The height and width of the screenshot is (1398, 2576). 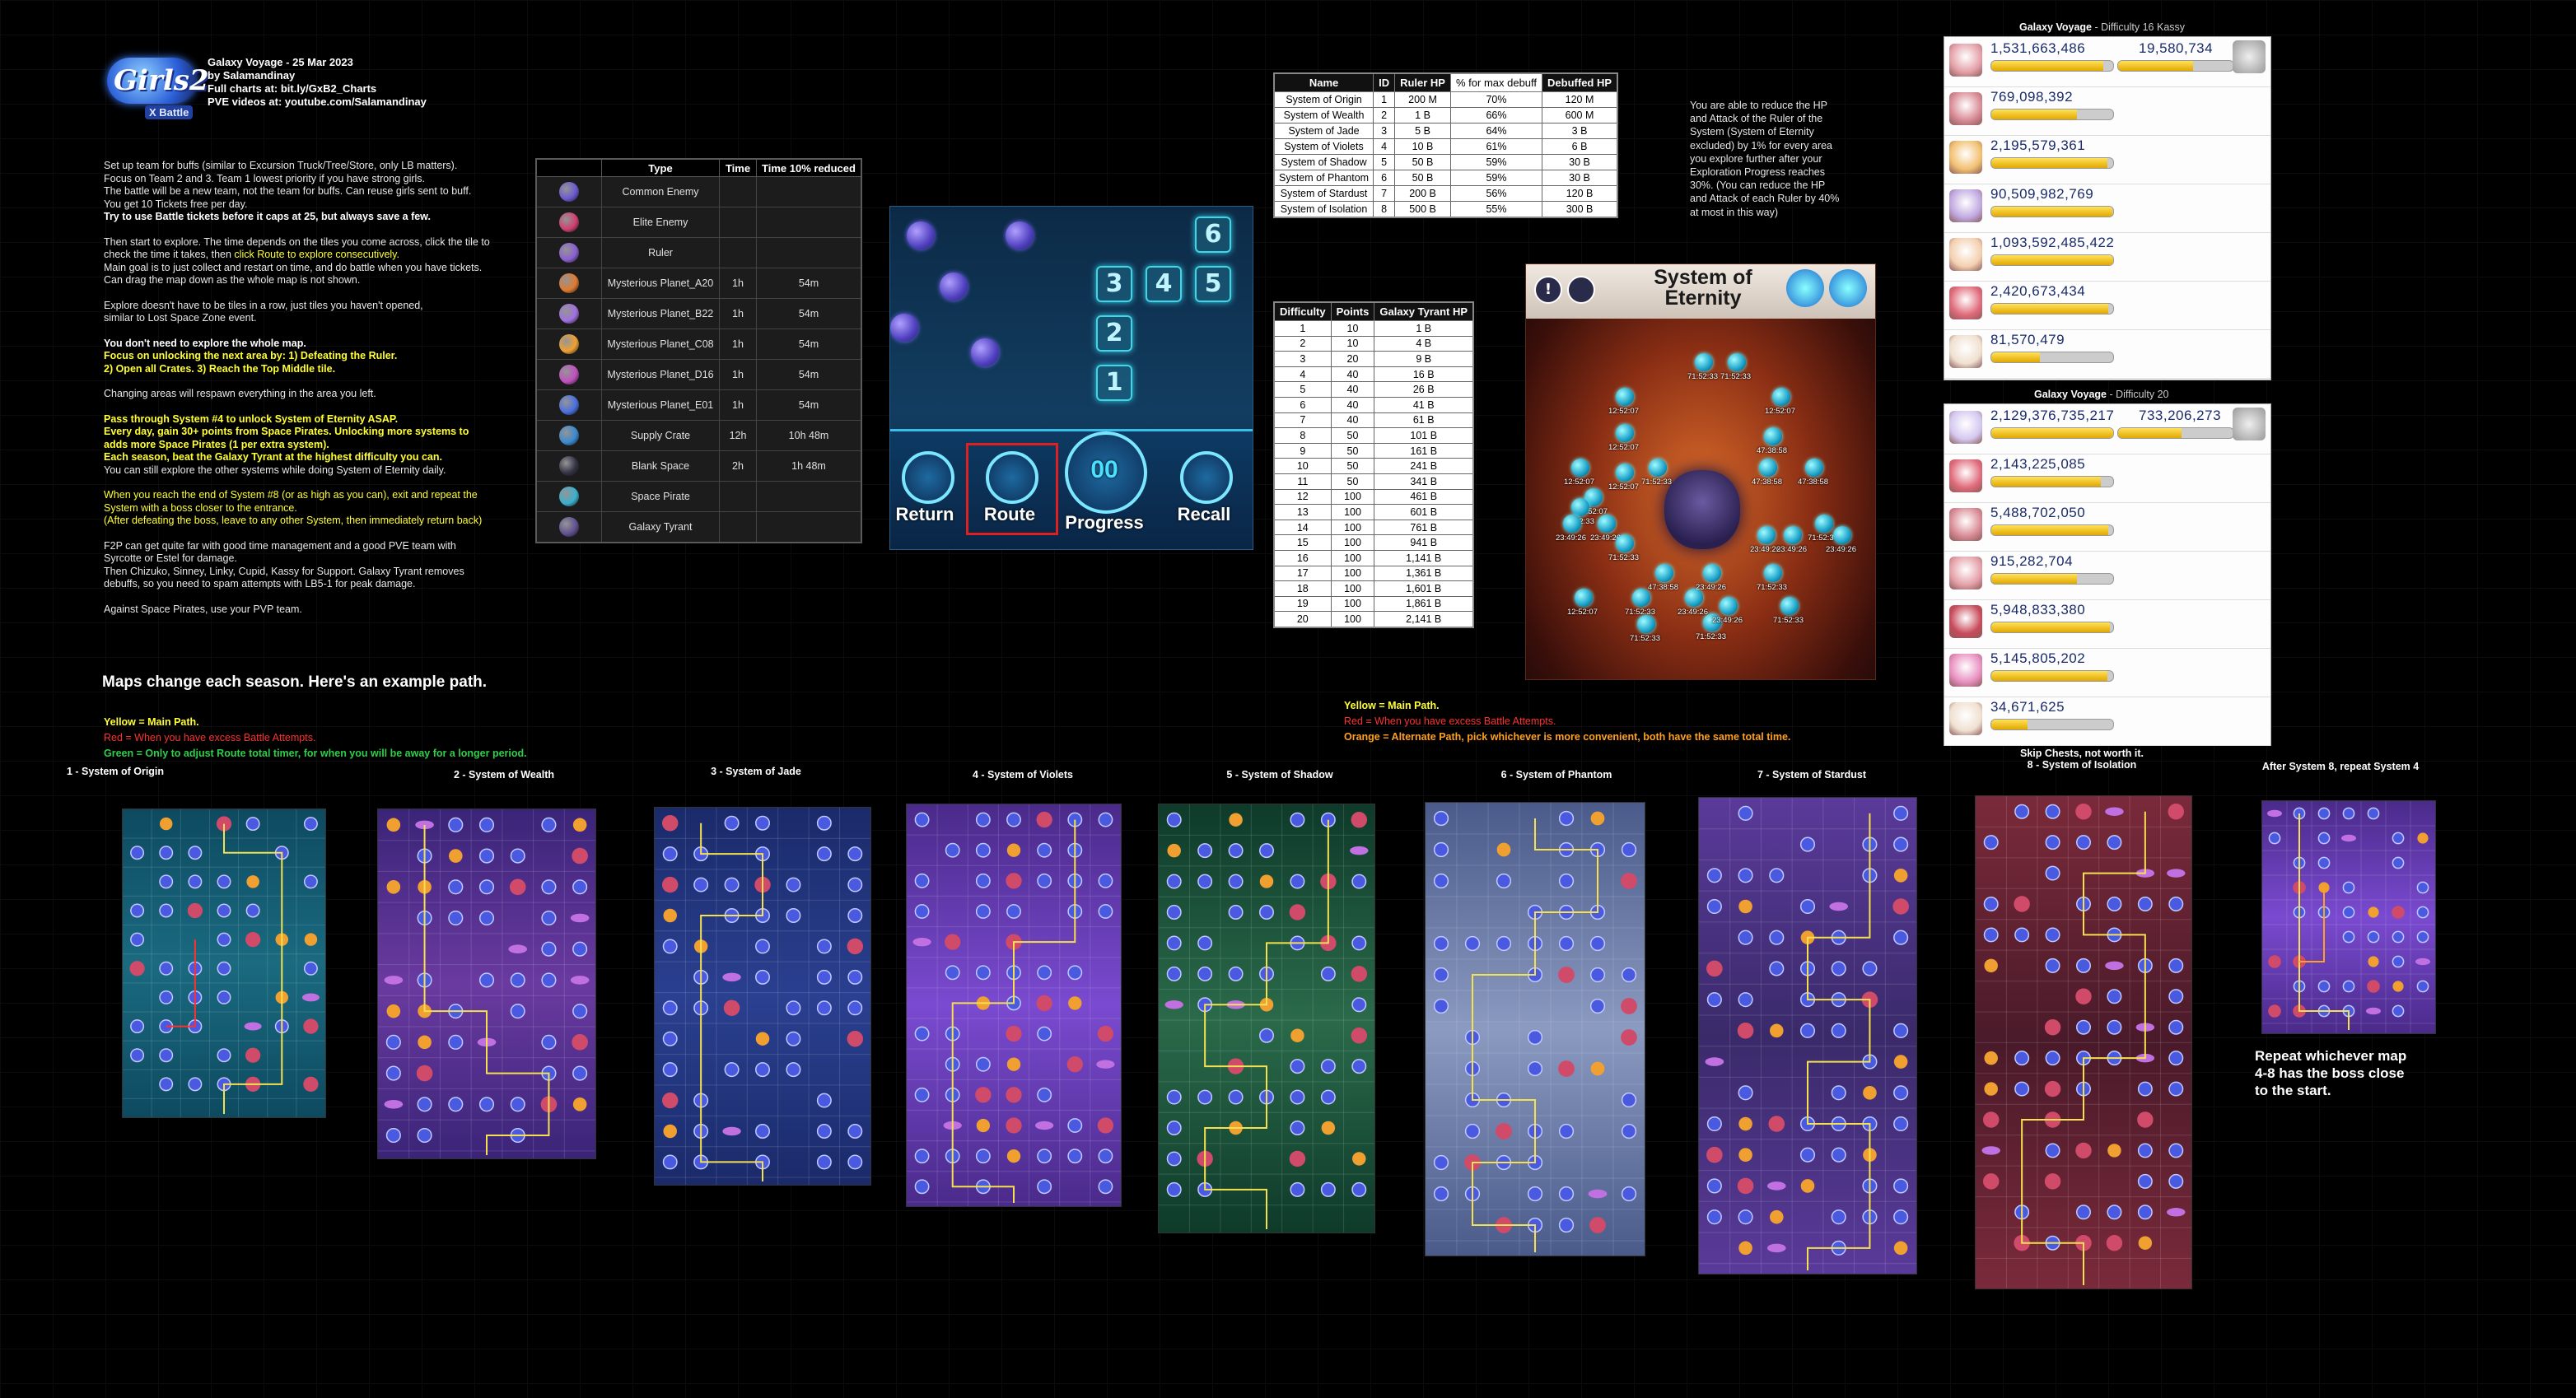 I want to click on table-row: Mysterious Planet_B22 1h 54m, so click(x=698, y=313).